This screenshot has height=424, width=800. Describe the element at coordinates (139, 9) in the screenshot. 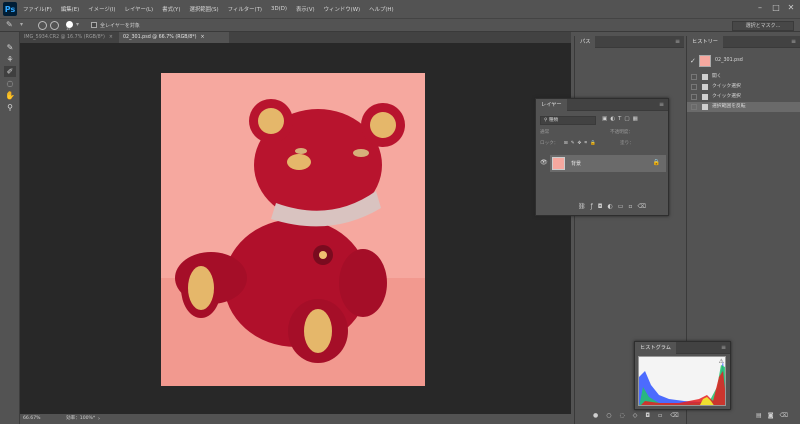

I see `menu-layer: レイヤー(L)` at that location.